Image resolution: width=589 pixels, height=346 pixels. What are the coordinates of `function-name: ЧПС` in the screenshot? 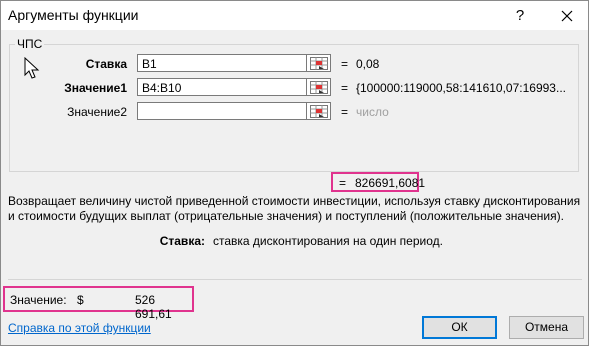 It's located at (30, 44).